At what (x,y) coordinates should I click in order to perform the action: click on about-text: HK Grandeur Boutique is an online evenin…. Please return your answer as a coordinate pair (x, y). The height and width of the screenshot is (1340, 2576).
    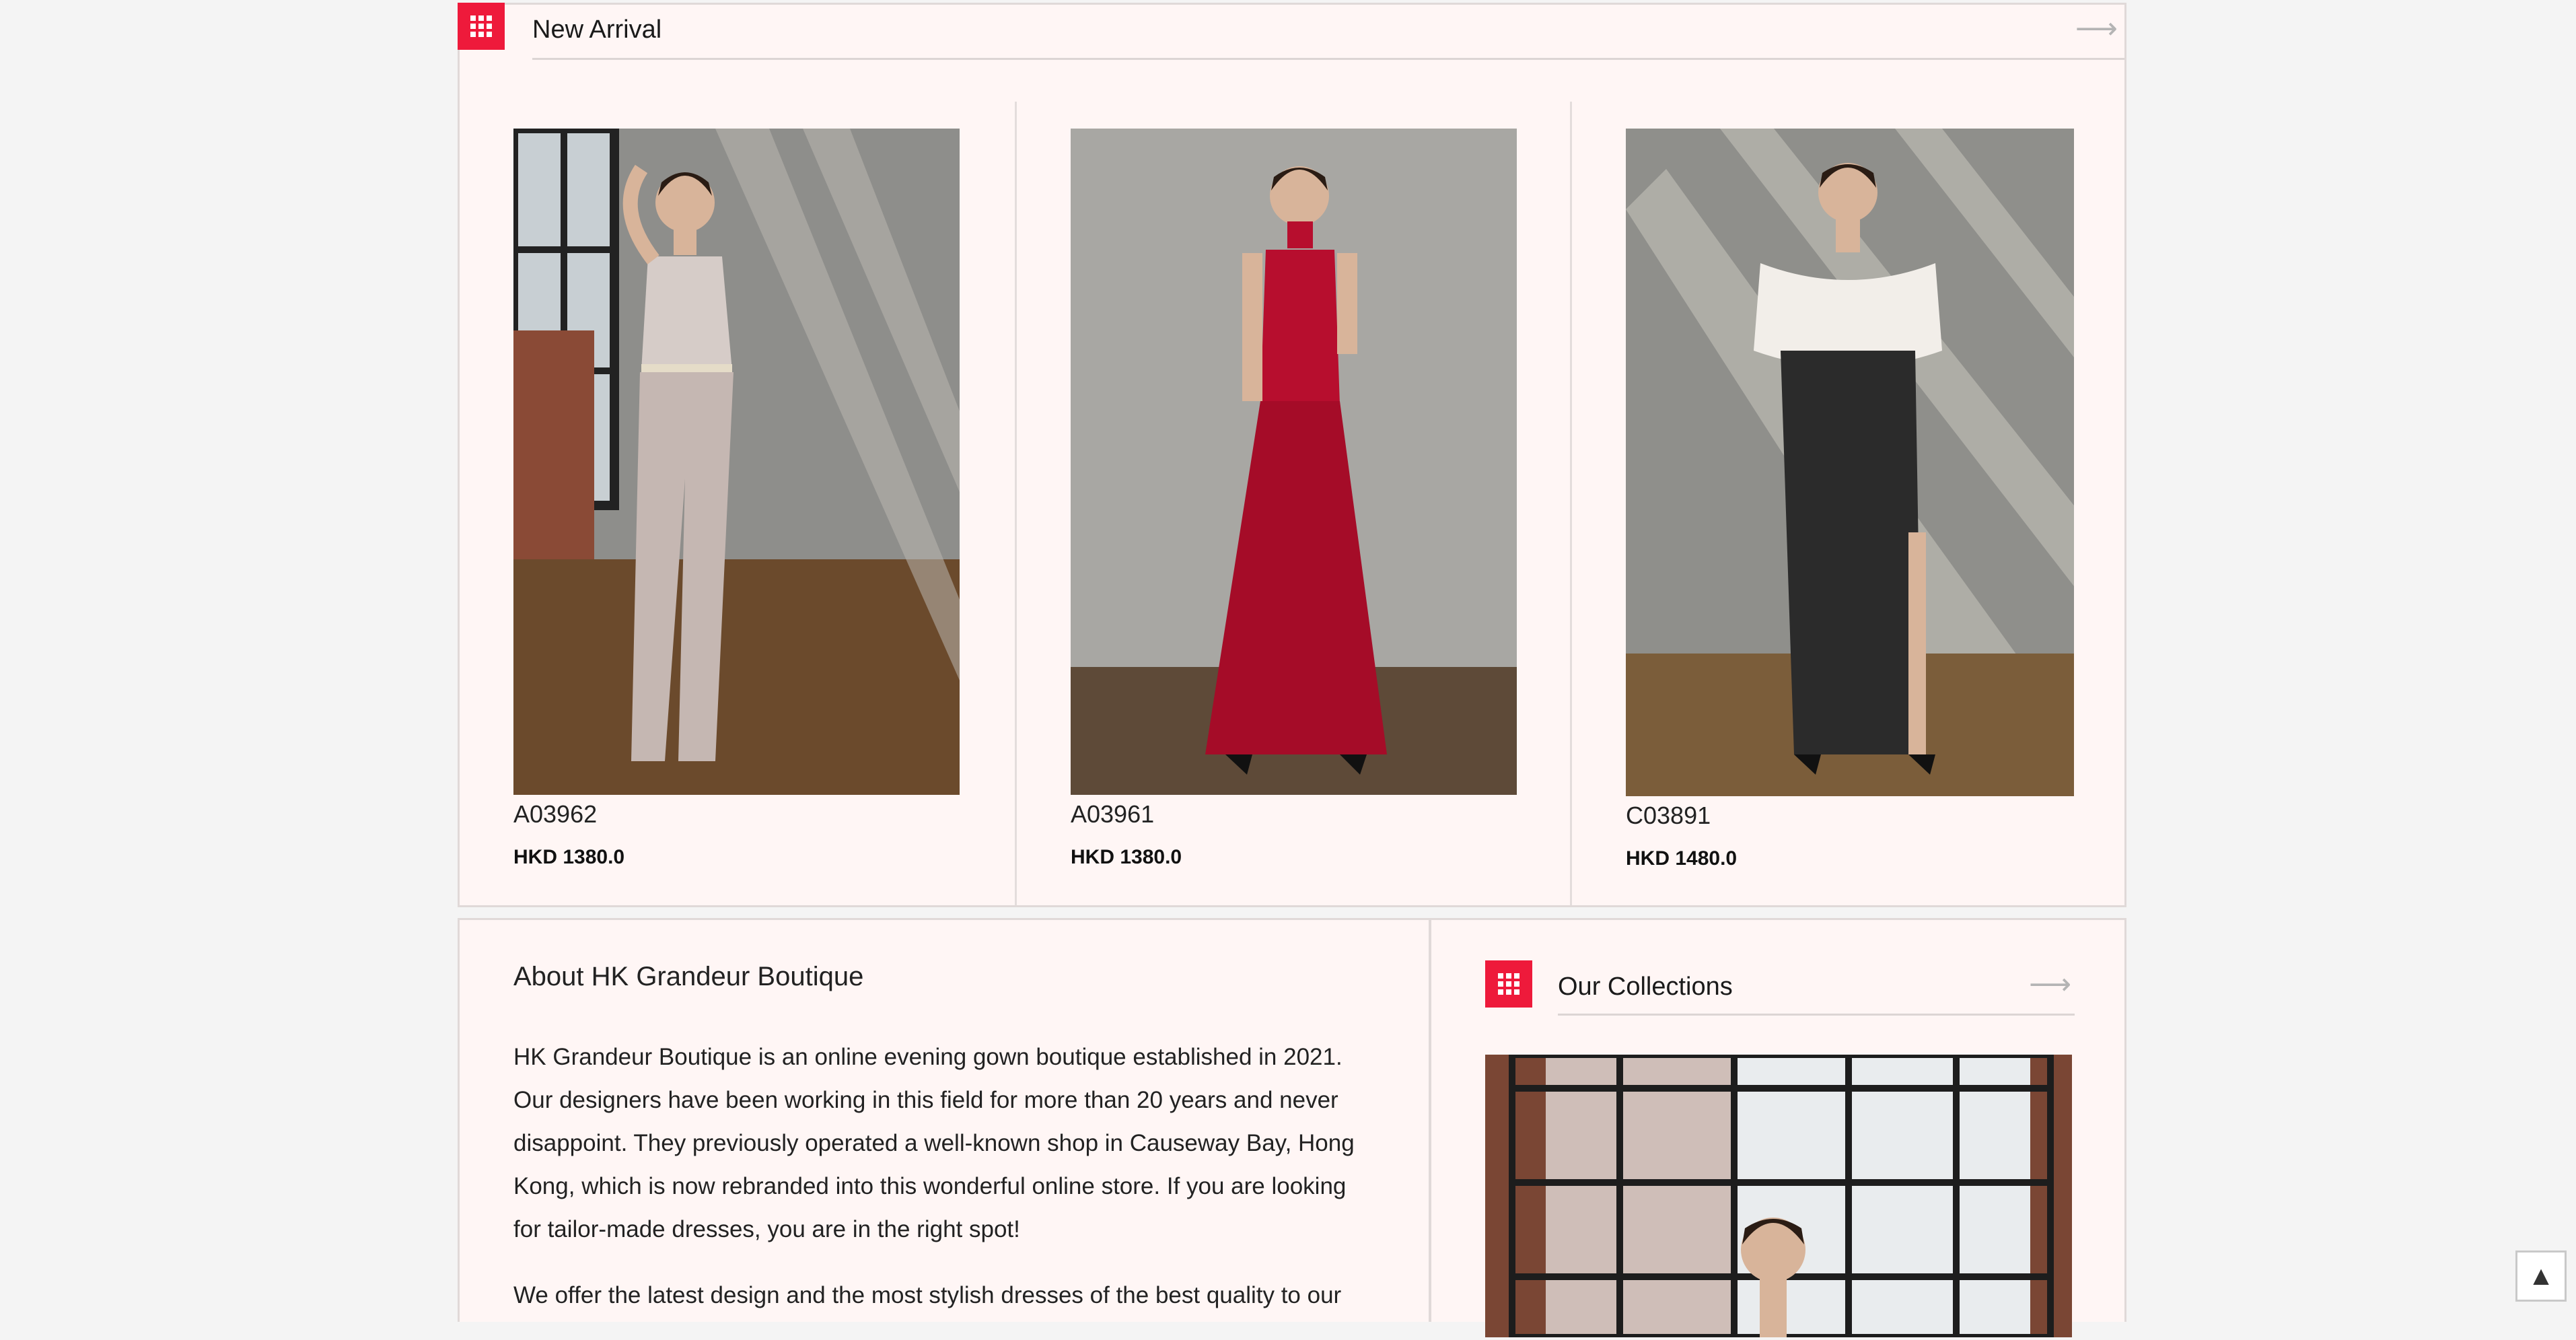
    Looking at the image, I should click on (937, 1188).